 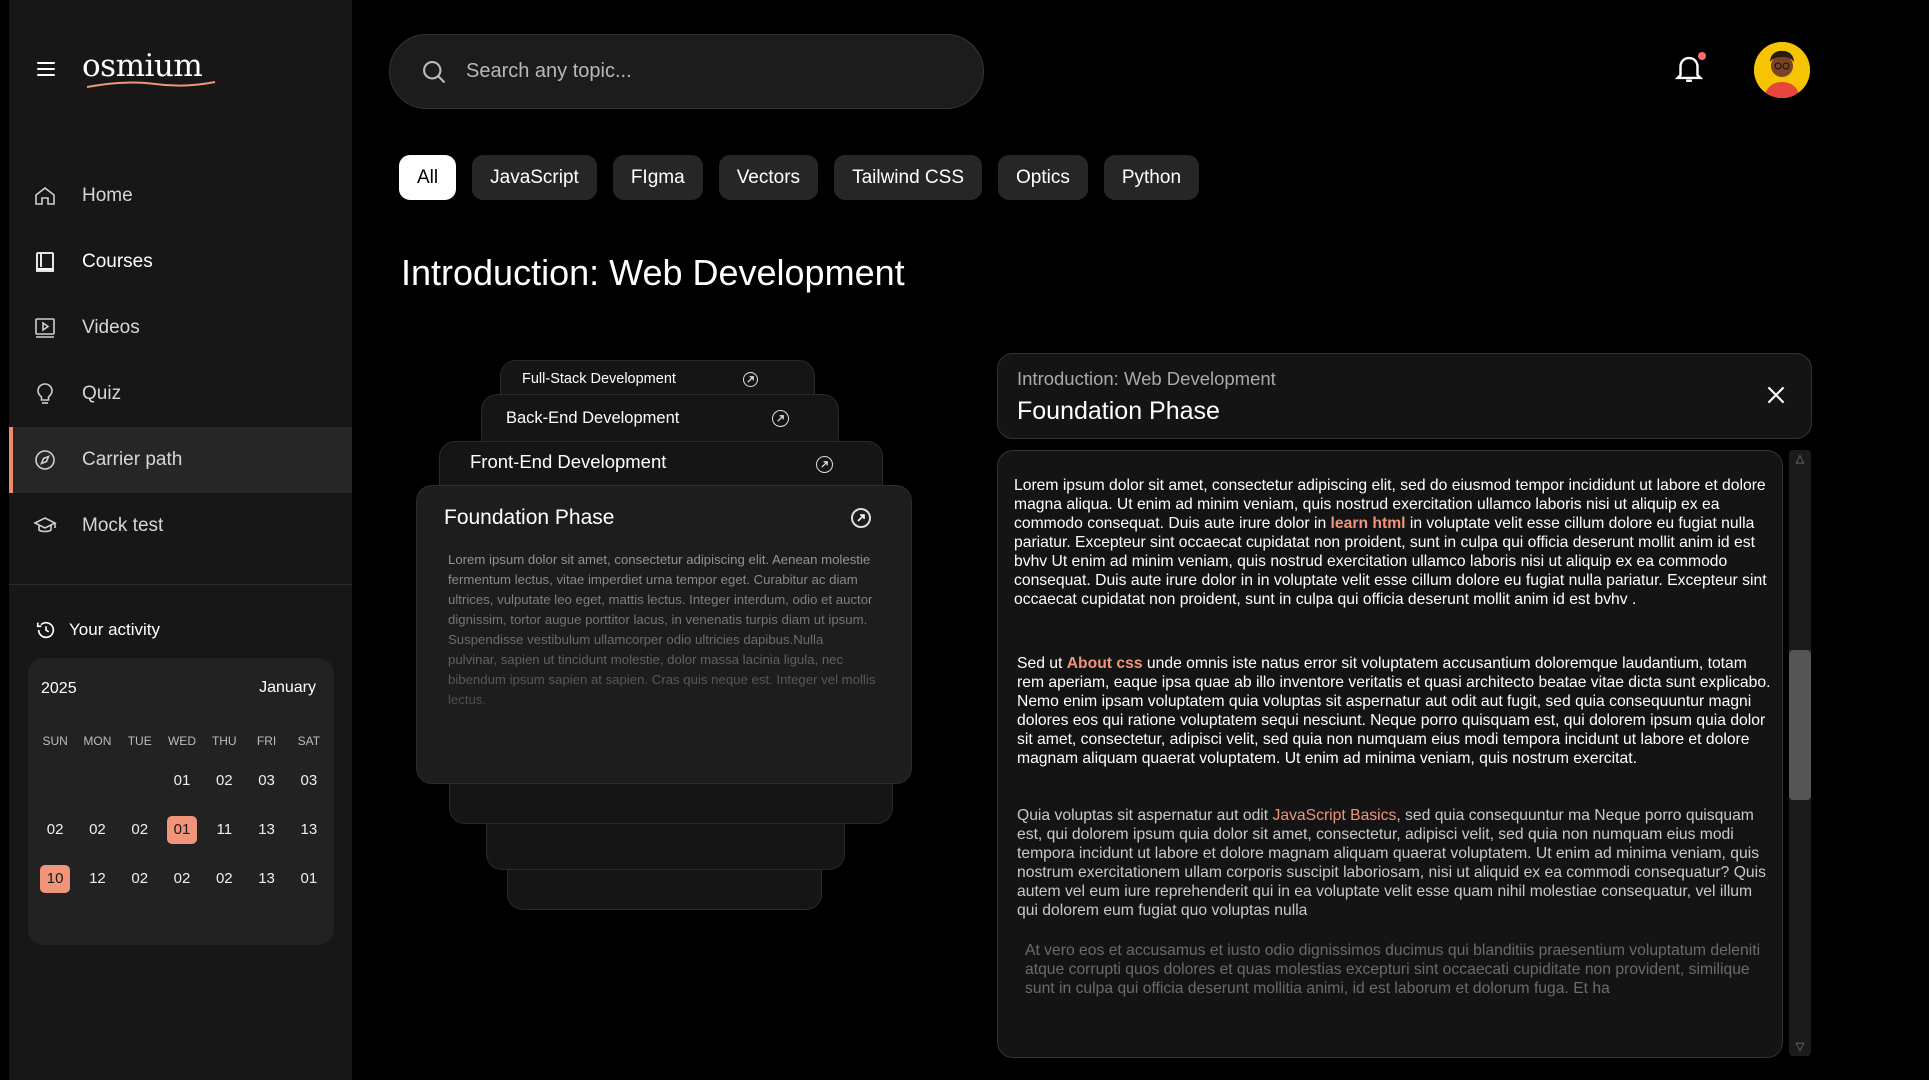 I want to click on calendar-day-label: 13, so click(x=309, y=829).